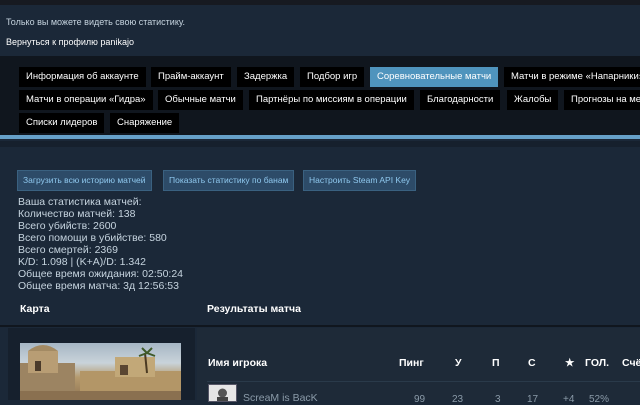 Image resolution: width=640 pixels, height=405 pixels. Describe the element at coordinates (411, 363) in the screenshot. I see `col-ping: Пинг` at that location.